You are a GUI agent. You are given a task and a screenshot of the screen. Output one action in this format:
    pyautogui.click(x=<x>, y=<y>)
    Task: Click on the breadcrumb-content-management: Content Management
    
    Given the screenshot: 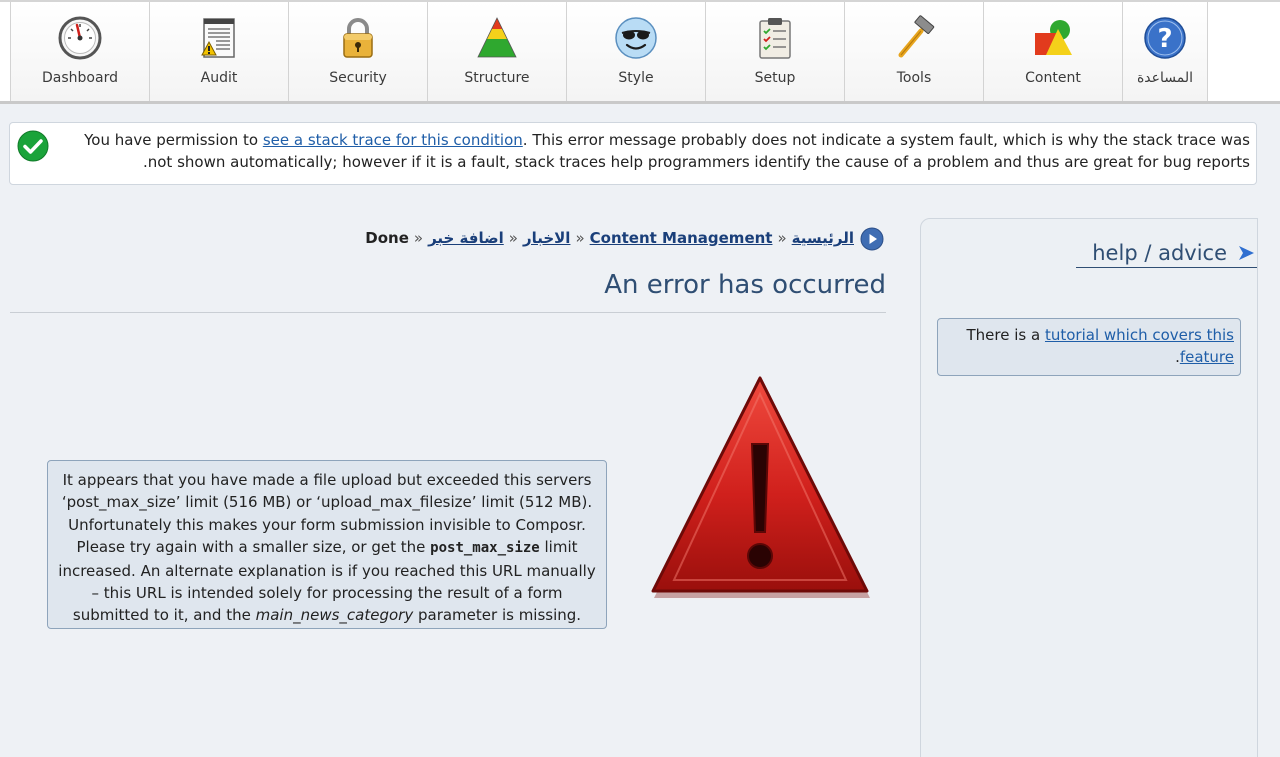 What is the action you would take?
    pyautogui.click(x=681, y=238)
    